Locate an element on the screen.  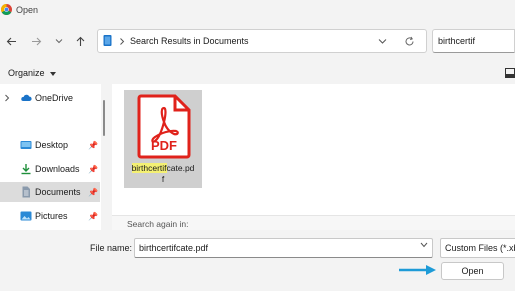
sidebar-item-pictures: Pictures 📌 is located at coordinates (50, 216).